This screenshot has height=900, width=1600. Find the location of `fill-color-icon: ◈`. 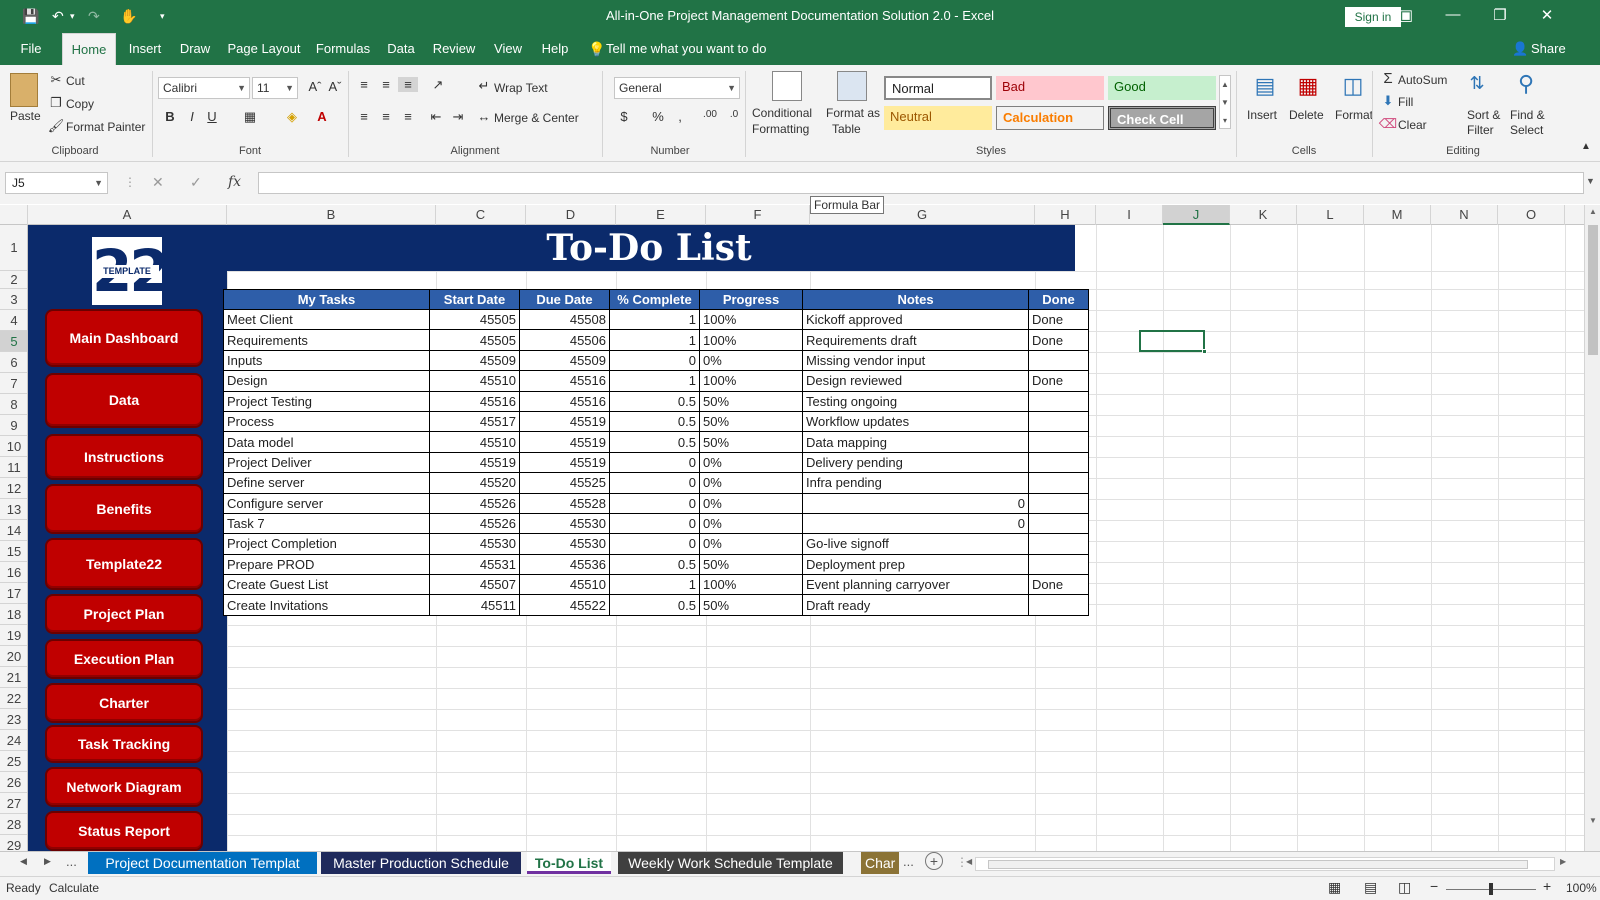

fill-color-icon: ◈ is located at coordinates (292, 117).